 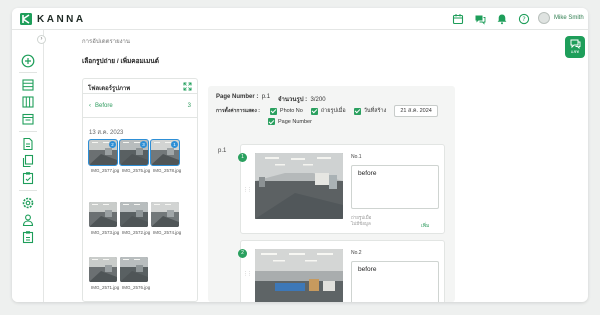 I want to click on thumbnail-filename: IMG_2578.jpg, so click(x=167, y=170).